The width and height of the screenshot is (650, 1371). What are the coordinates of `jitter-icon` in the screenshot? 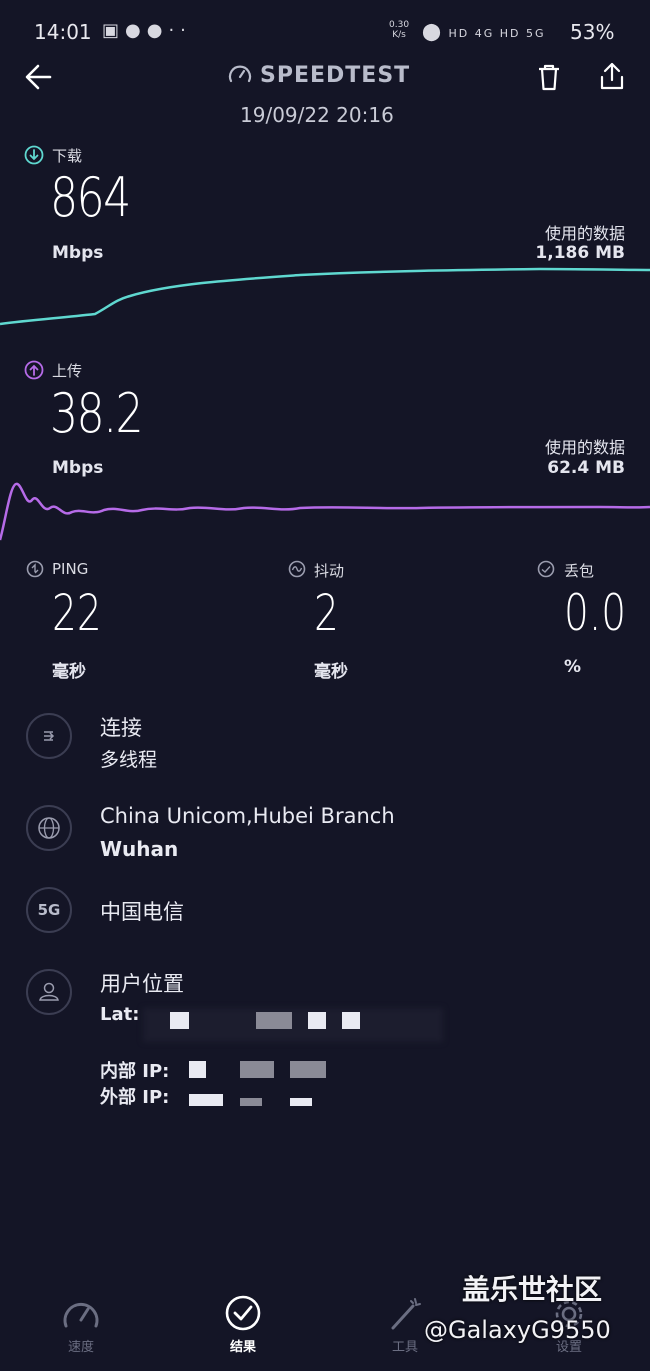 It's located at (297, 569).